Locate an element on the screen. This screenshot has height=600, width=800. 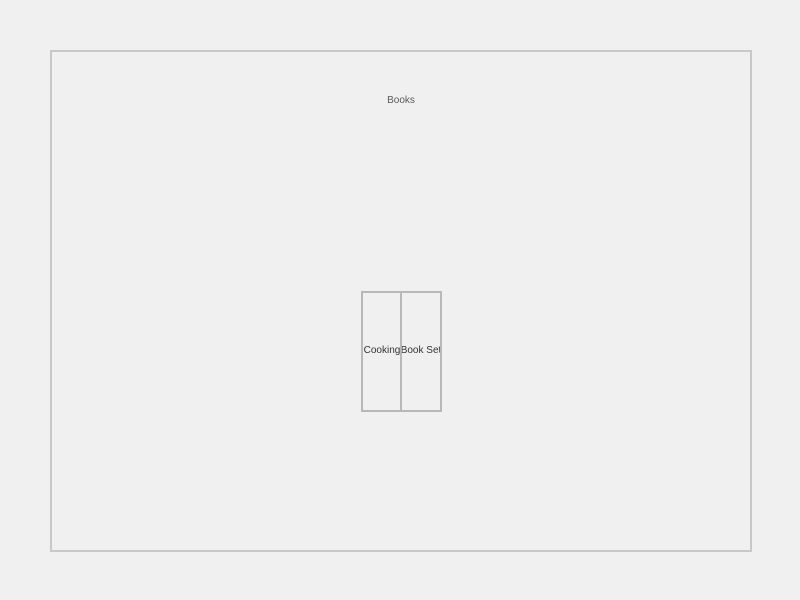
book-book-set: Book Set is located at coordinates (421, 351).